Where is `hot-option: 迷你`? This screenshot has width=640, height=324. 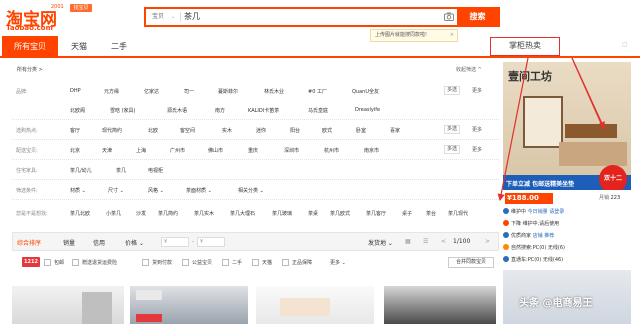 hot-option: 迷你 is located at coordinates (261, 130).